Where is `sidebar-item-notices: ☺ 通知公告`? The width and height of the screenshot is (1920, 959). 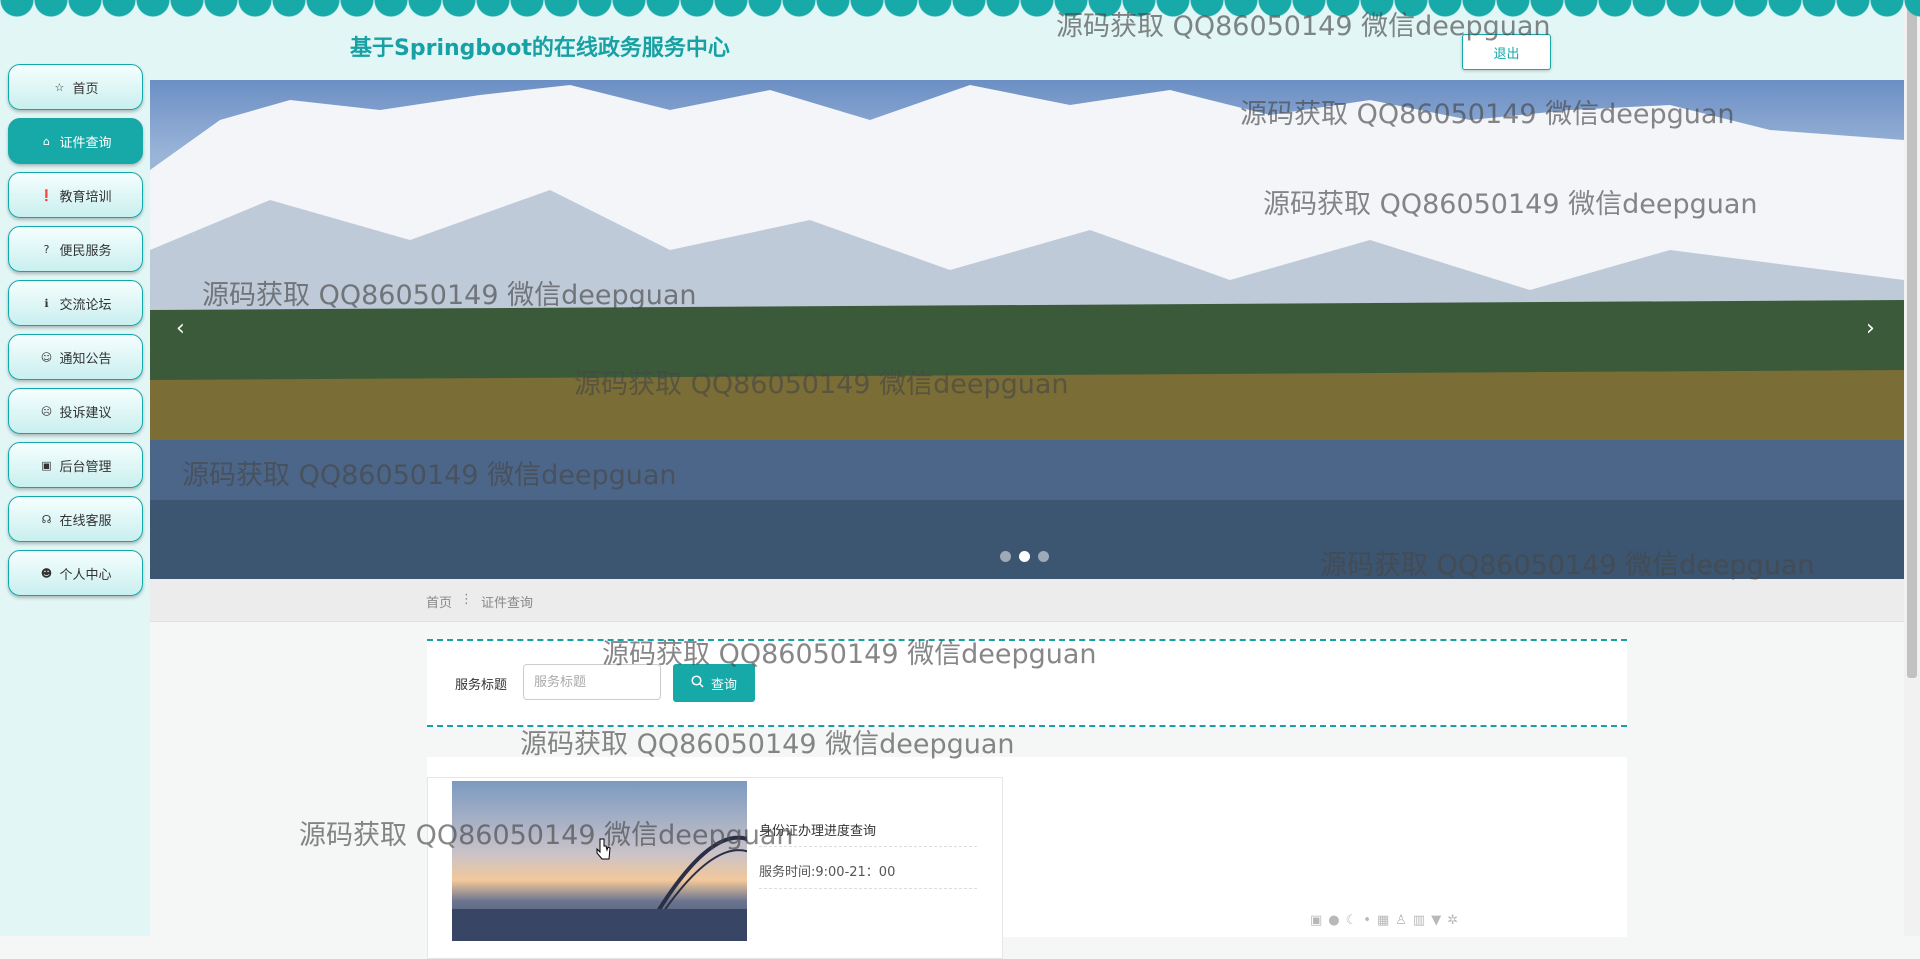 sidebar-item-notices: ☺ 通知公告 is located at coordinates (75, 357).